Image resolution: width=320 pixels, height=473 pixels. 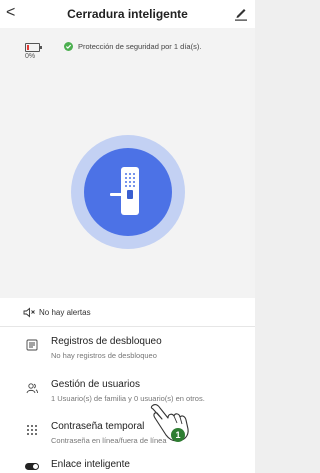 I want to click on shield-check-icon, so click(x=68, y=46).